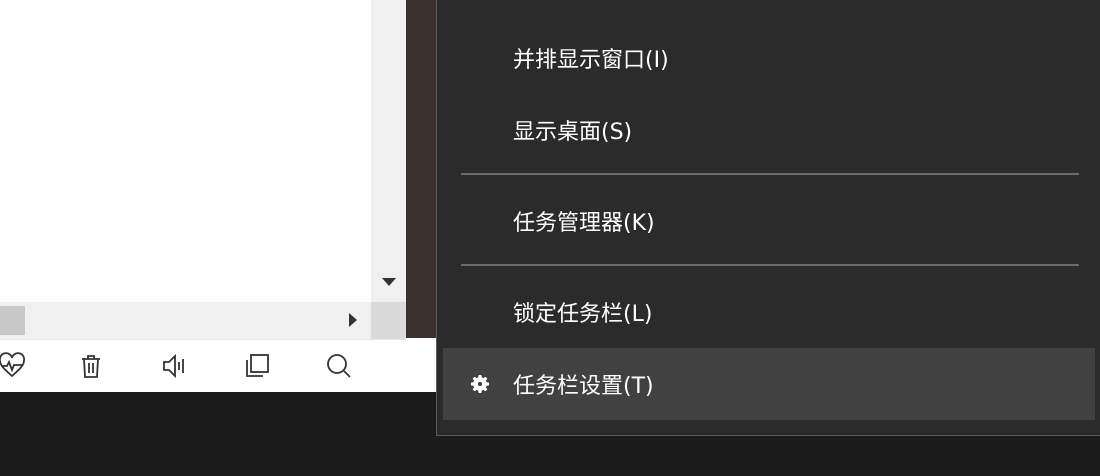 The width and height of the screenshot is (1100, 476). Describe the element at coordinates (591, 60) in the screenshot. I see `menu-item-label: 并排显示窗口(I)` at that location.